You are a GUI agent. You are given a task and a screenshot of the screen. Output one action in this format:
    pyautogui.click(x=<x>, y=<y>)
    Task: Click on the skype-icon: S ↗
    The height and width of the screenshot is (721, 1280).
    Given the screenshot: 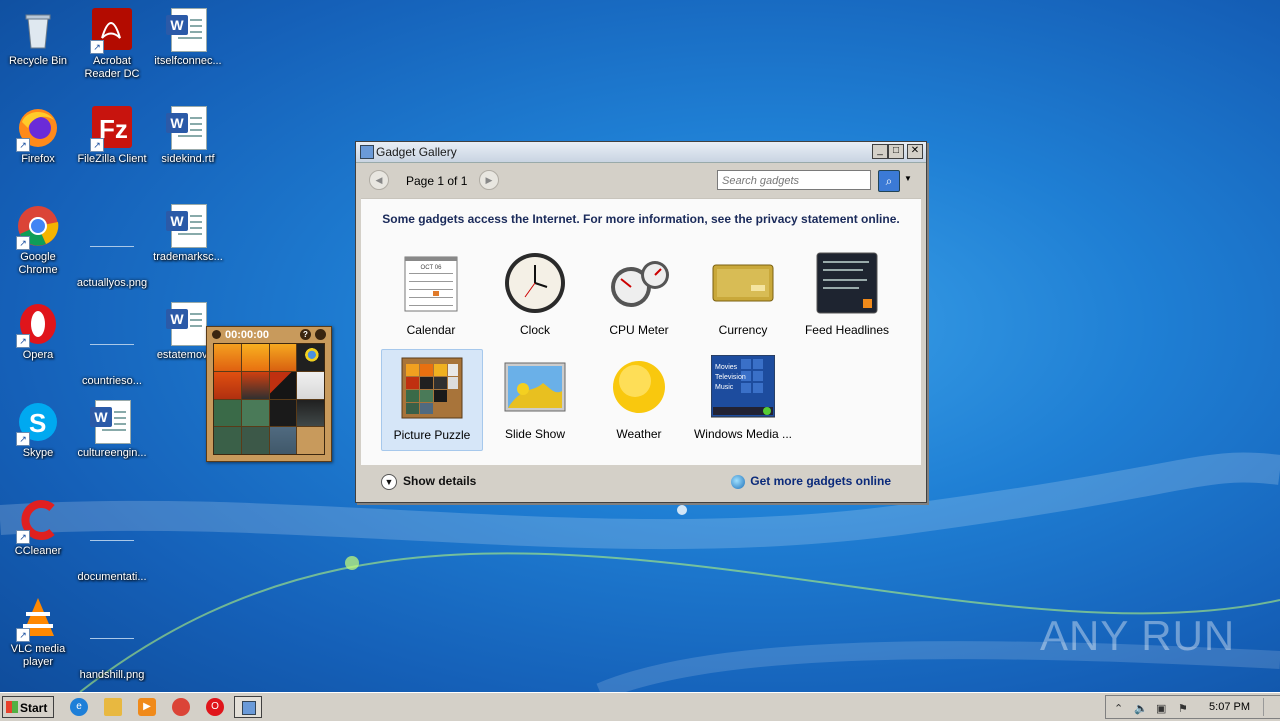 What is the action you would take?
    pyautogui.click(x=38, y=423)
    